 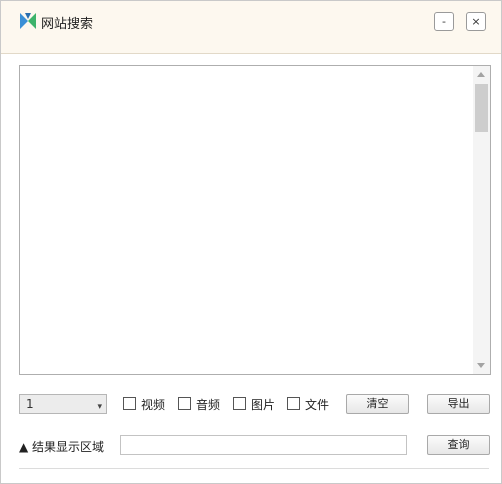 What do you see at coordinates (481, 365) in the screenshot?
I see `scroll-down-icon` at bounding box center [481, 365].